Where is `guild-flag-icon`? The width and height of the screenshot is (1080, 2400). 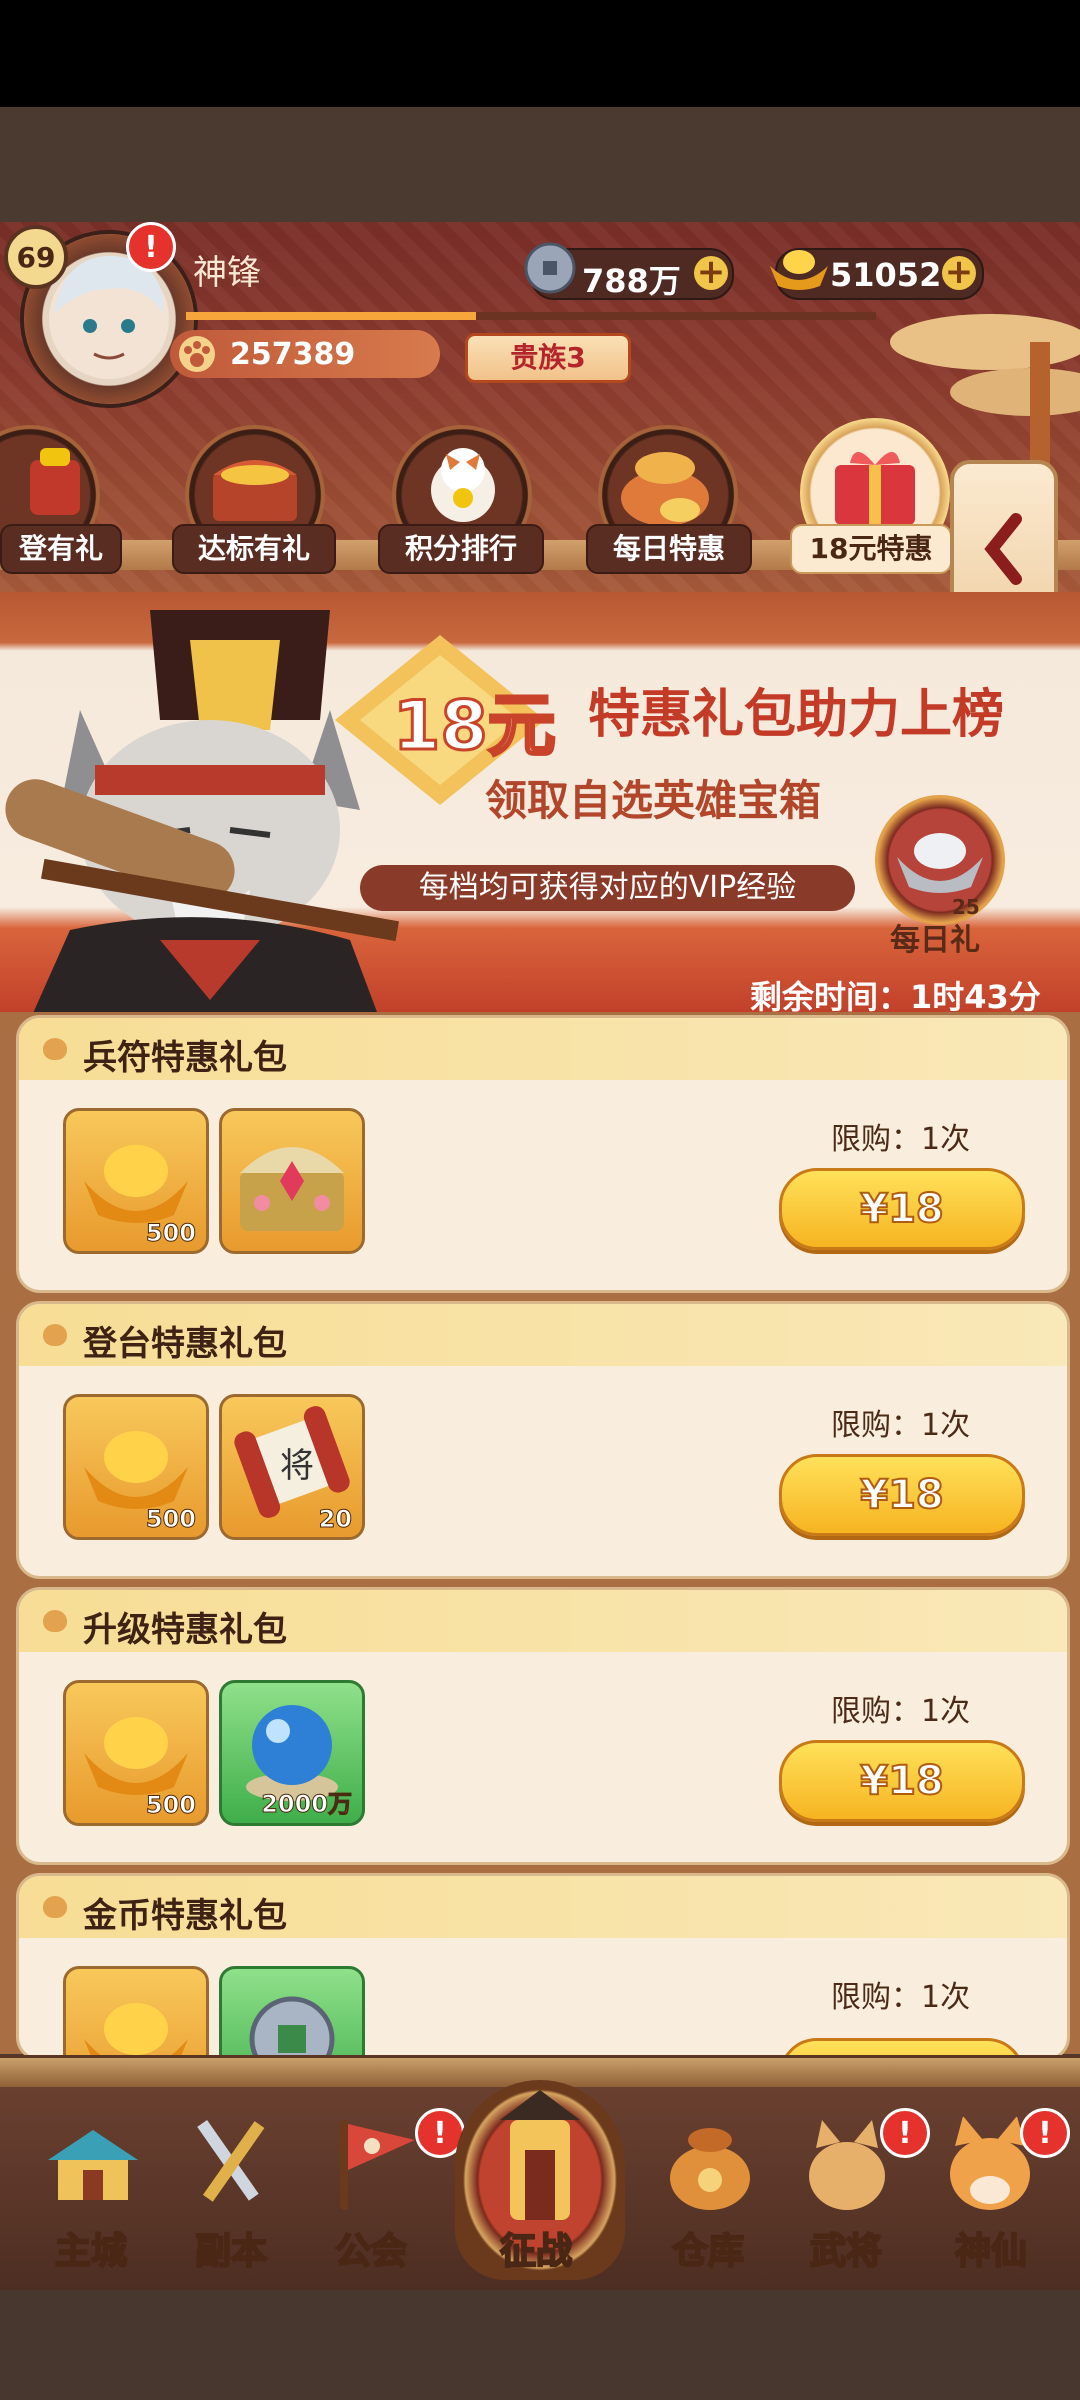 guild-flag-icon is located at coordinates (375, 2165).